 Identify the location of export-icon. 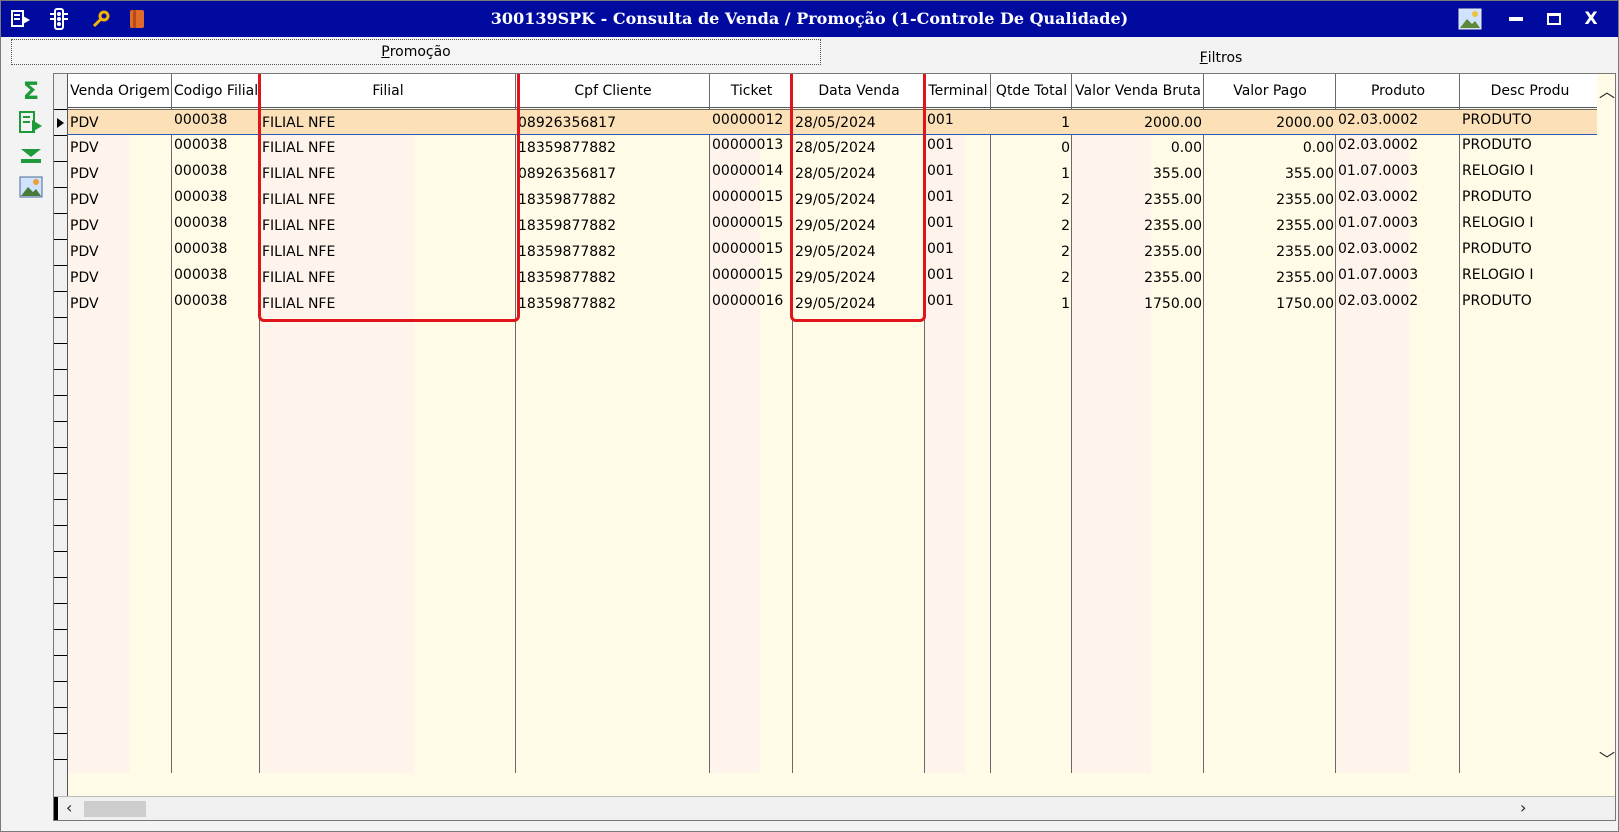
(31, 123).